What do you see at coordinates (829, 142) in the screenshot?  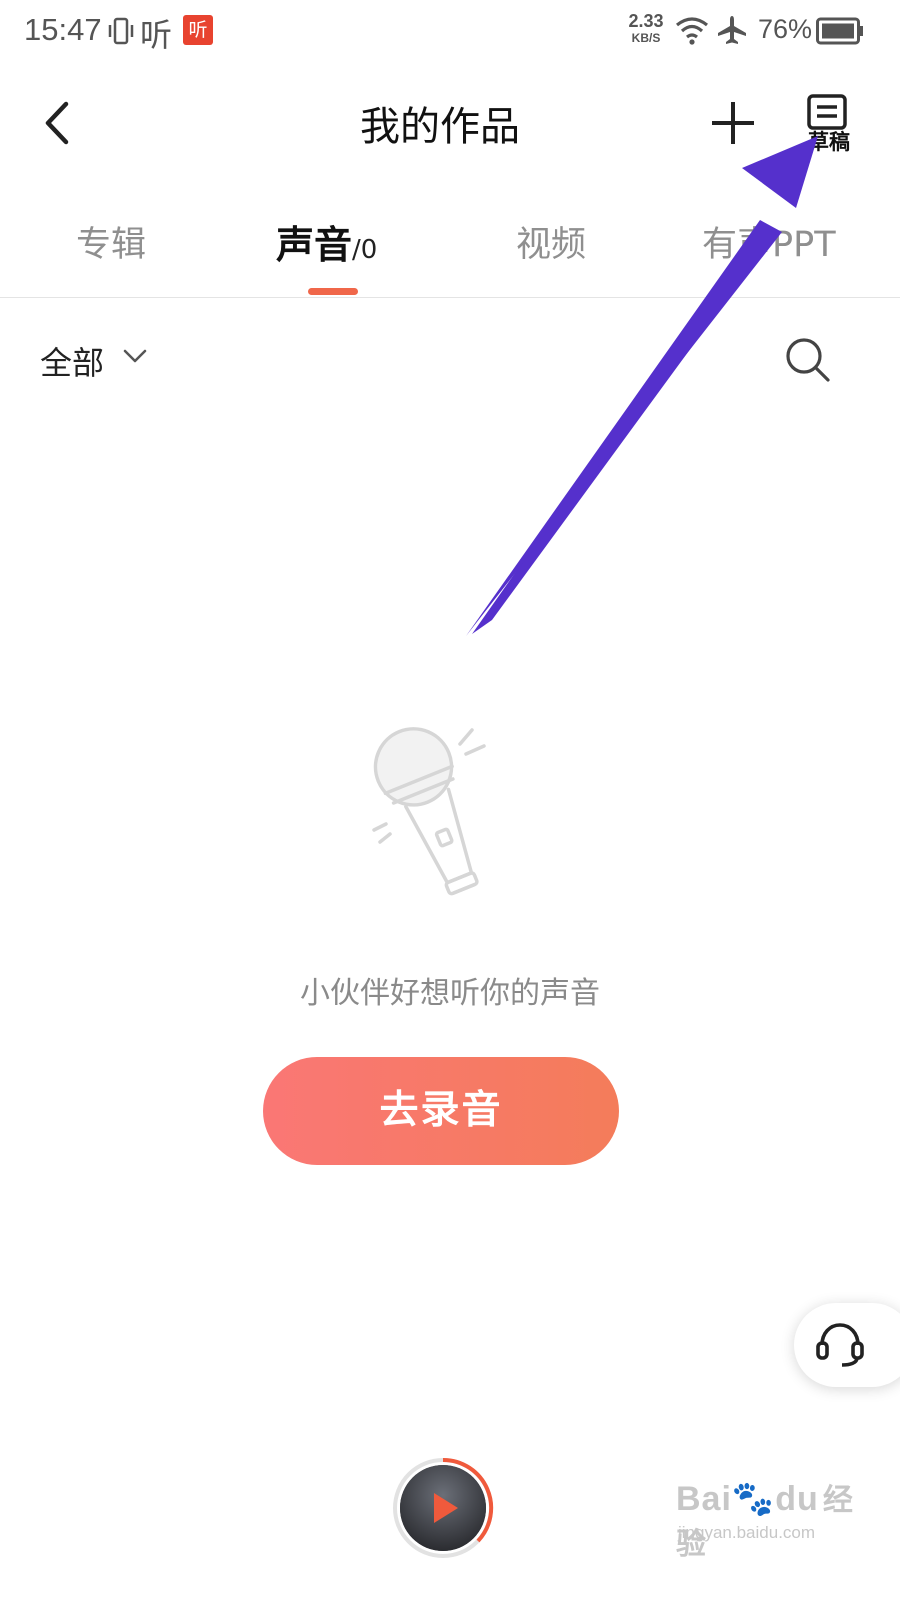 I see `draft-label: 草稿` at bounding box center [829, 142].